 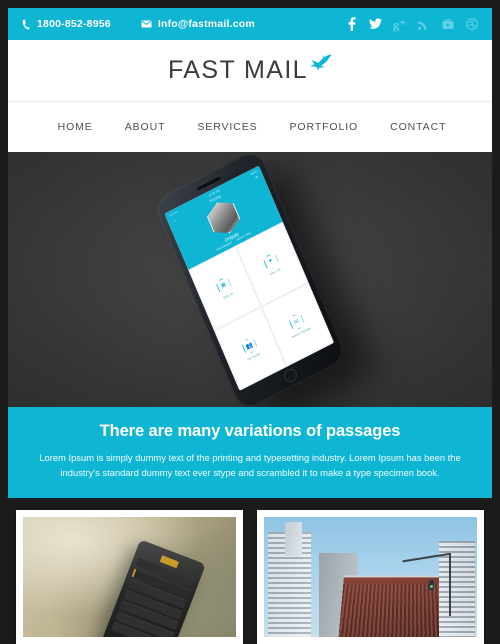 I want to click on contact-group: 1800-852-8956 Info@fastmail.com, so click(x=138, y=24).